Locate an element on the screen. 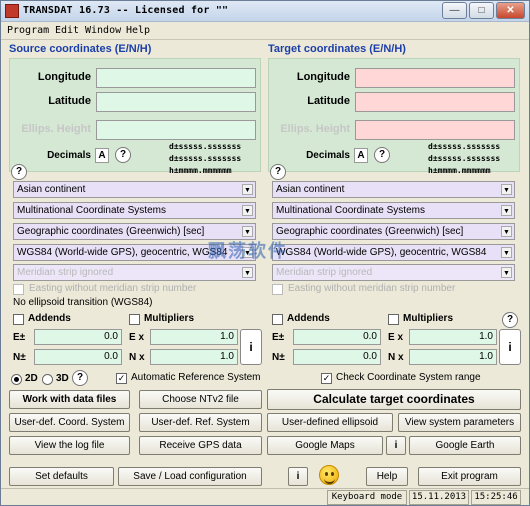 This screenshot has height=506, width=530. source-n-mul-input: 1.0 is located at coordinates (194, 357).